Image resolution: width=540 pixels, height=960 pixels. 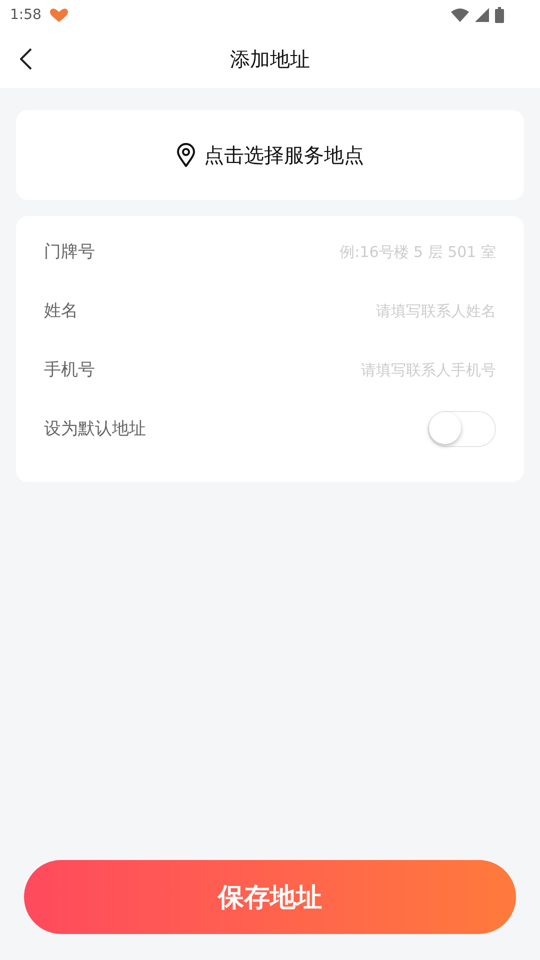 I want to click on status-time: 1:58, so click(x=26, y=15).